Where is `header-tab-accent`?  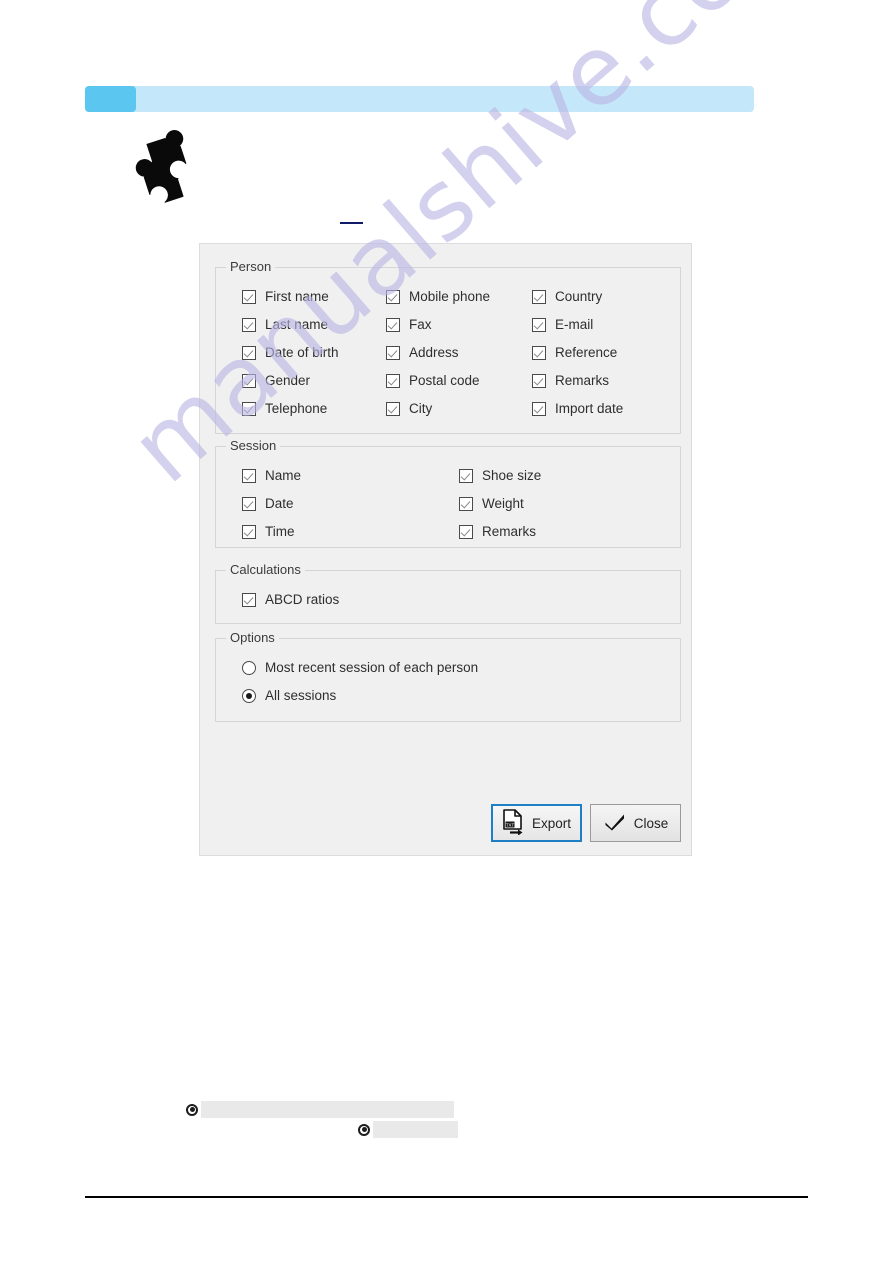
header-tab-accent is located at coordinates (110, 99).